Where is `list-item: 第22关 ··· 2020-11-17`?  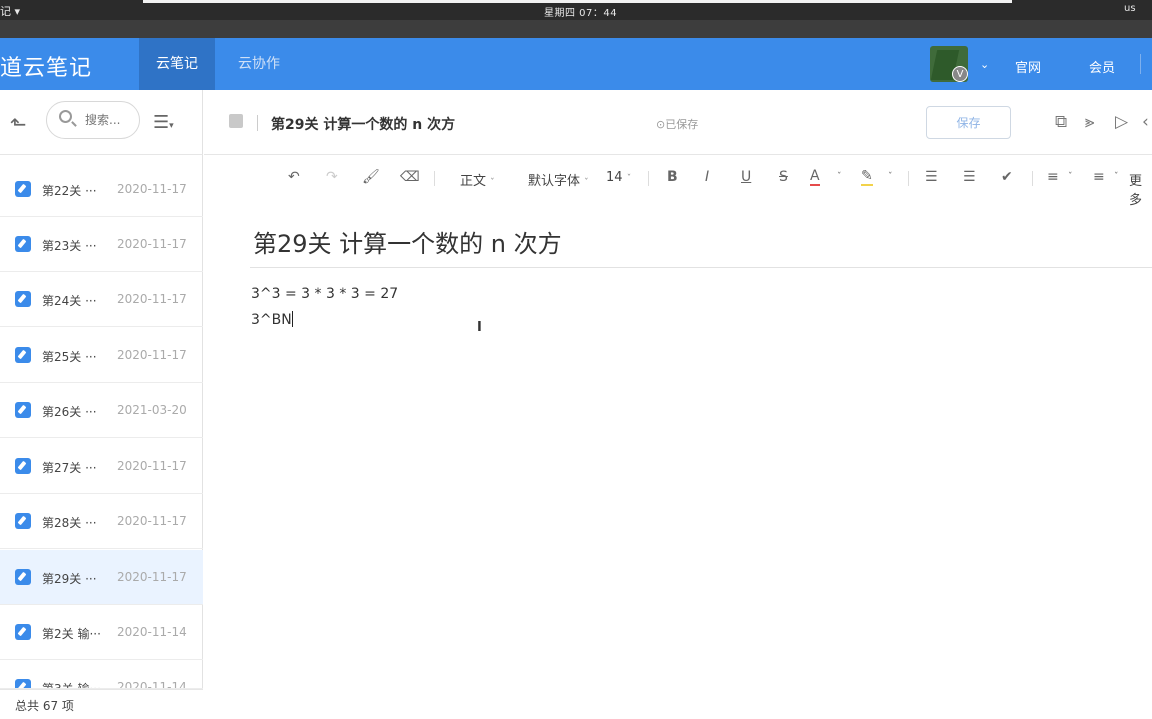 list-item: 第22关 ··· 2020-11-17 is located at coordinates (101, 189).